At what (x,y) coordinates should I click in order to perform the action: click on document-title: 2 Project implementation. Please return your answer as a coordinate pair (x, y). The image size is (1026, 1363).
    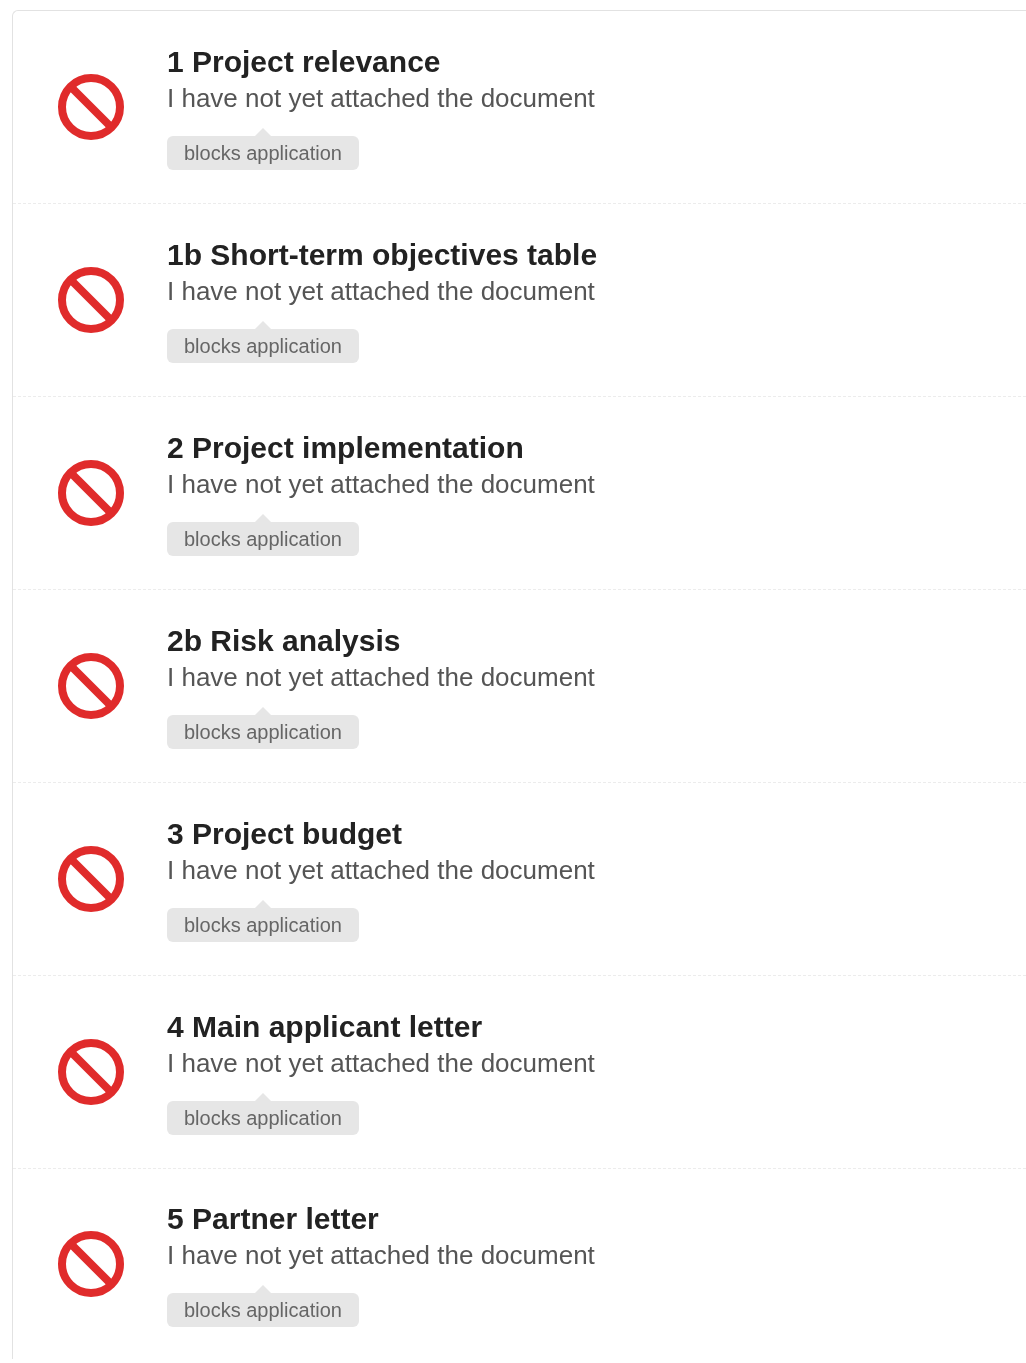
    Looking at the image, I should click on (345, 448).